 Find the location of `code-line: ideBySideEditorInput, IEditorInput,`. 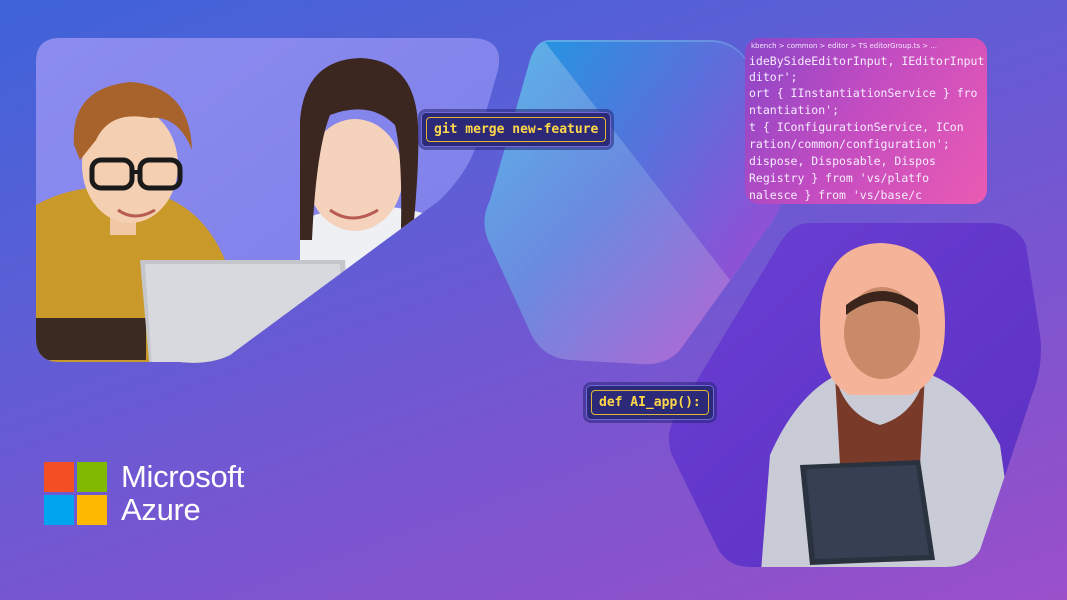

code-line: ideBySideEditorInput, IEditorInput, is located at coordinates (868, 61).